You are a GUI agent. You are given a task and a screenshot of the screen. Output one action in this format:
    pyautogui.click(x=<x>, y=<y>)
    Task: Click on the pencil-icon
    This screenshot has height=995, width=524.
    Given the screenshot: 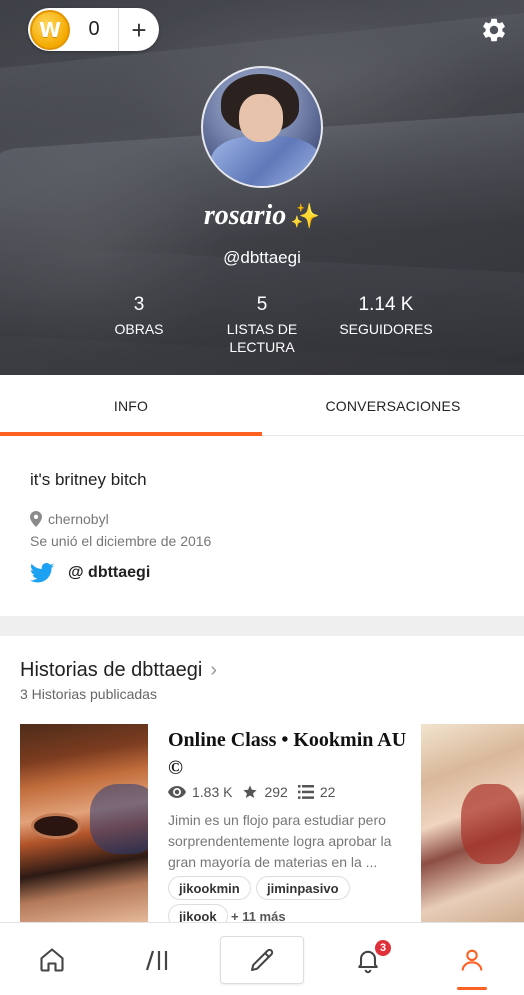 What is the action you would take?
    pyautogui.click(x=262, y=959)
    